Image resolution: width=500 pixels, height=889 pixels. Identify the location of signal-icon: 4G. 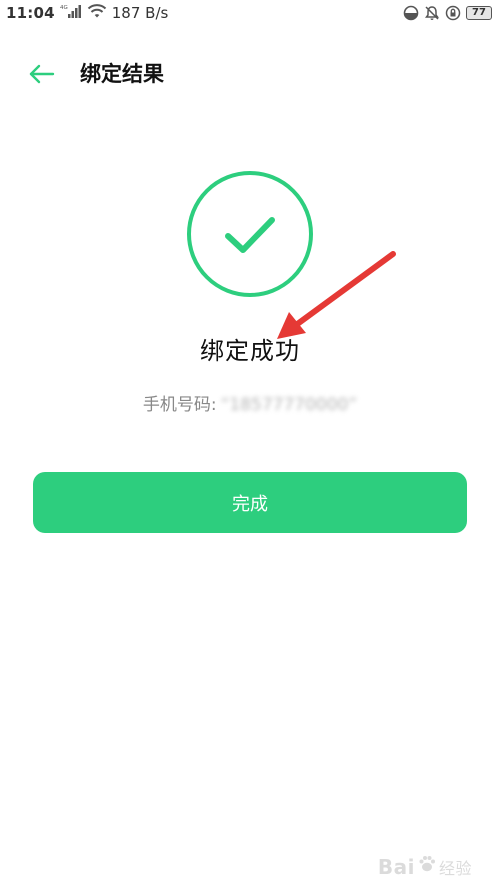
(71, 13).